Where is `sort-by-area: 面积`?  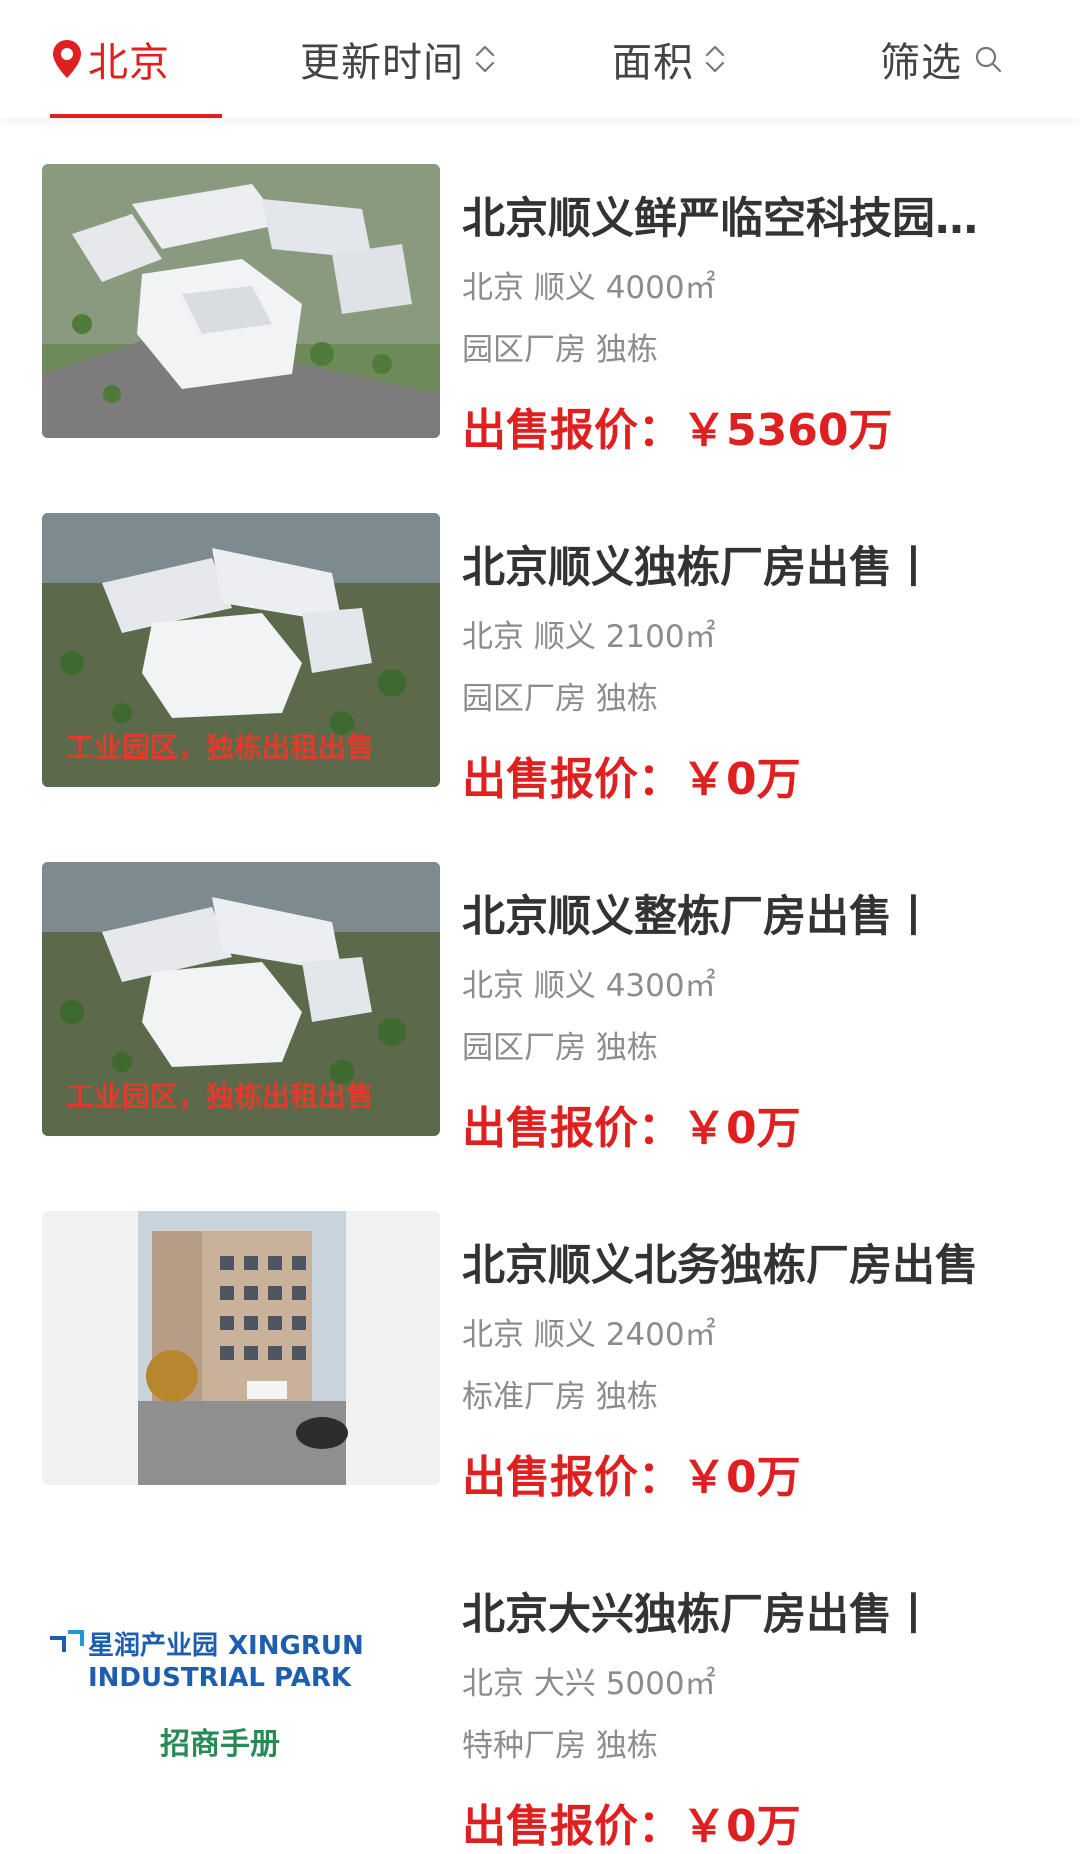
sort-by-area: 面积 is located at coordinates (669, 59).